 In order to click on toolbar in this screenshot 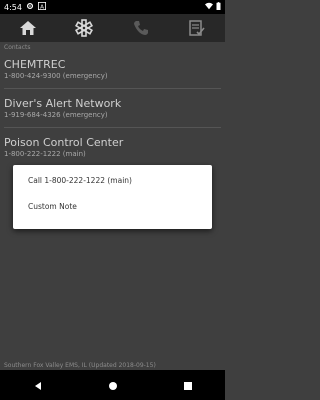, I will do `click(112, 28)`.